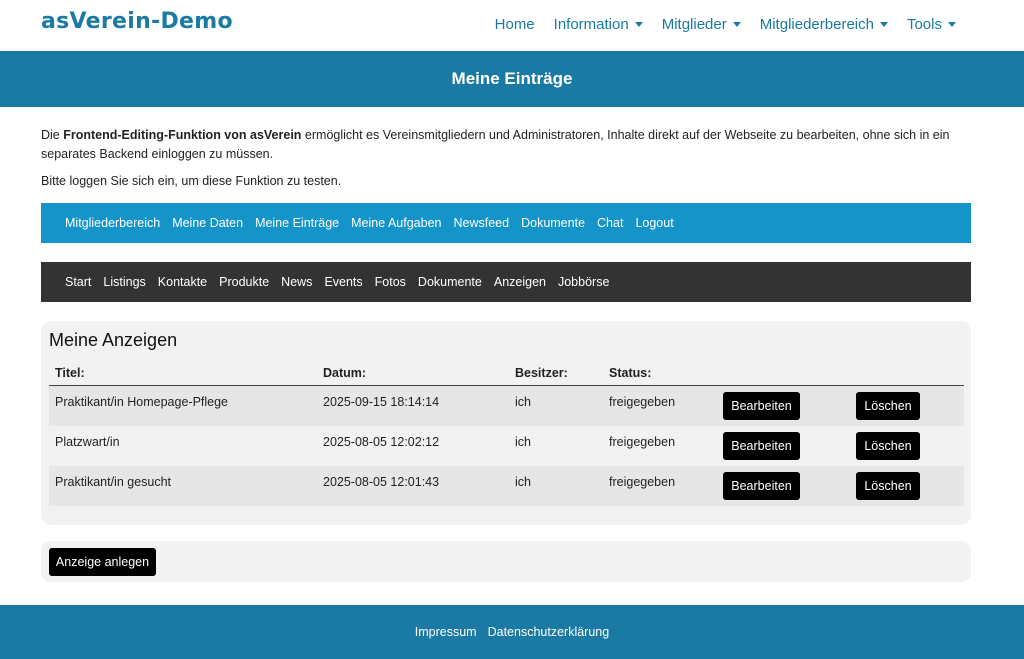  I want to click on nav-home: Home, so click(515, 24).